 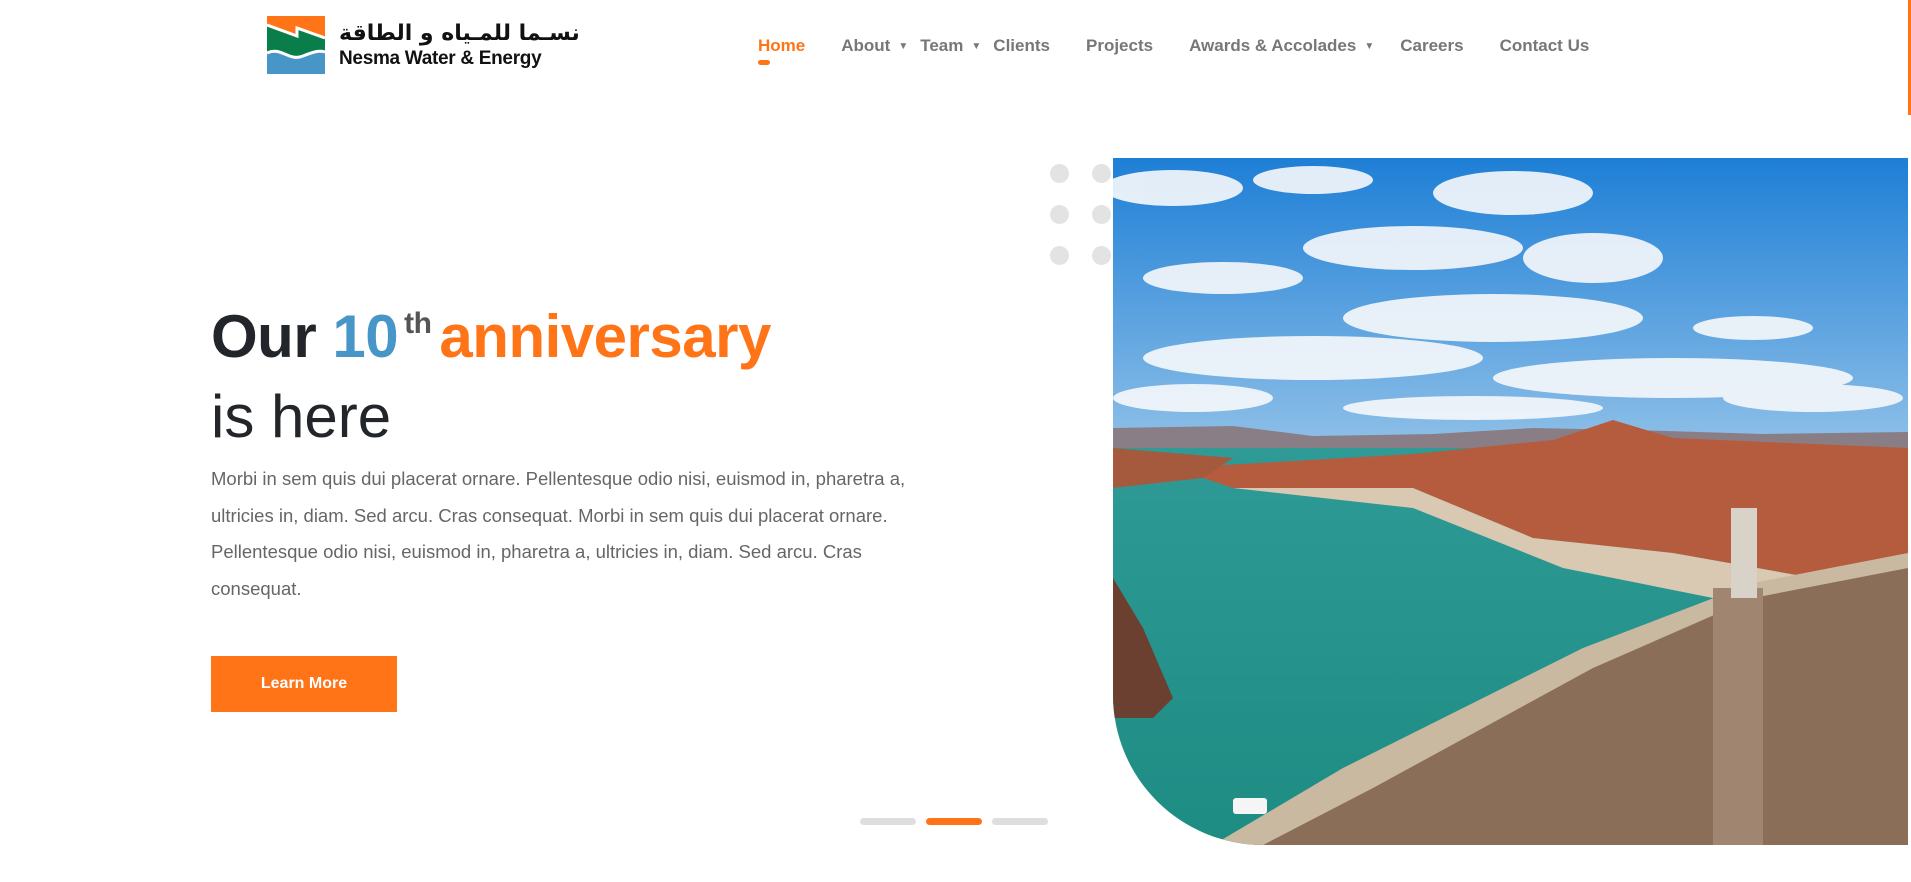 I want to click on title-line2: is here, so click(x=301, y=416).